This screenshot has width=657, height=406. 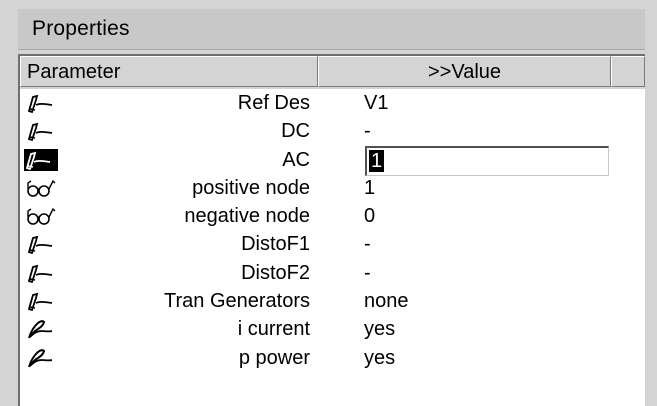 I want to click on panel-title-bar: Properties, so click(x=331, y=29).